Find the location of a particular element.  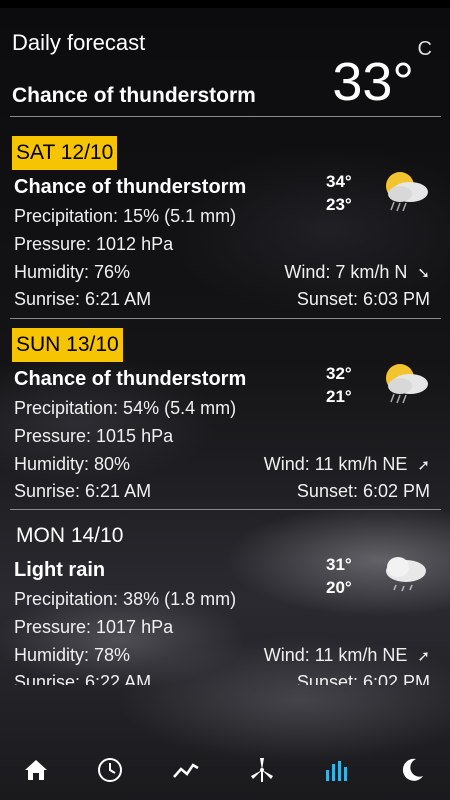

wind-text: Wind: 7 km/h N is located at coordinates (346, 272).